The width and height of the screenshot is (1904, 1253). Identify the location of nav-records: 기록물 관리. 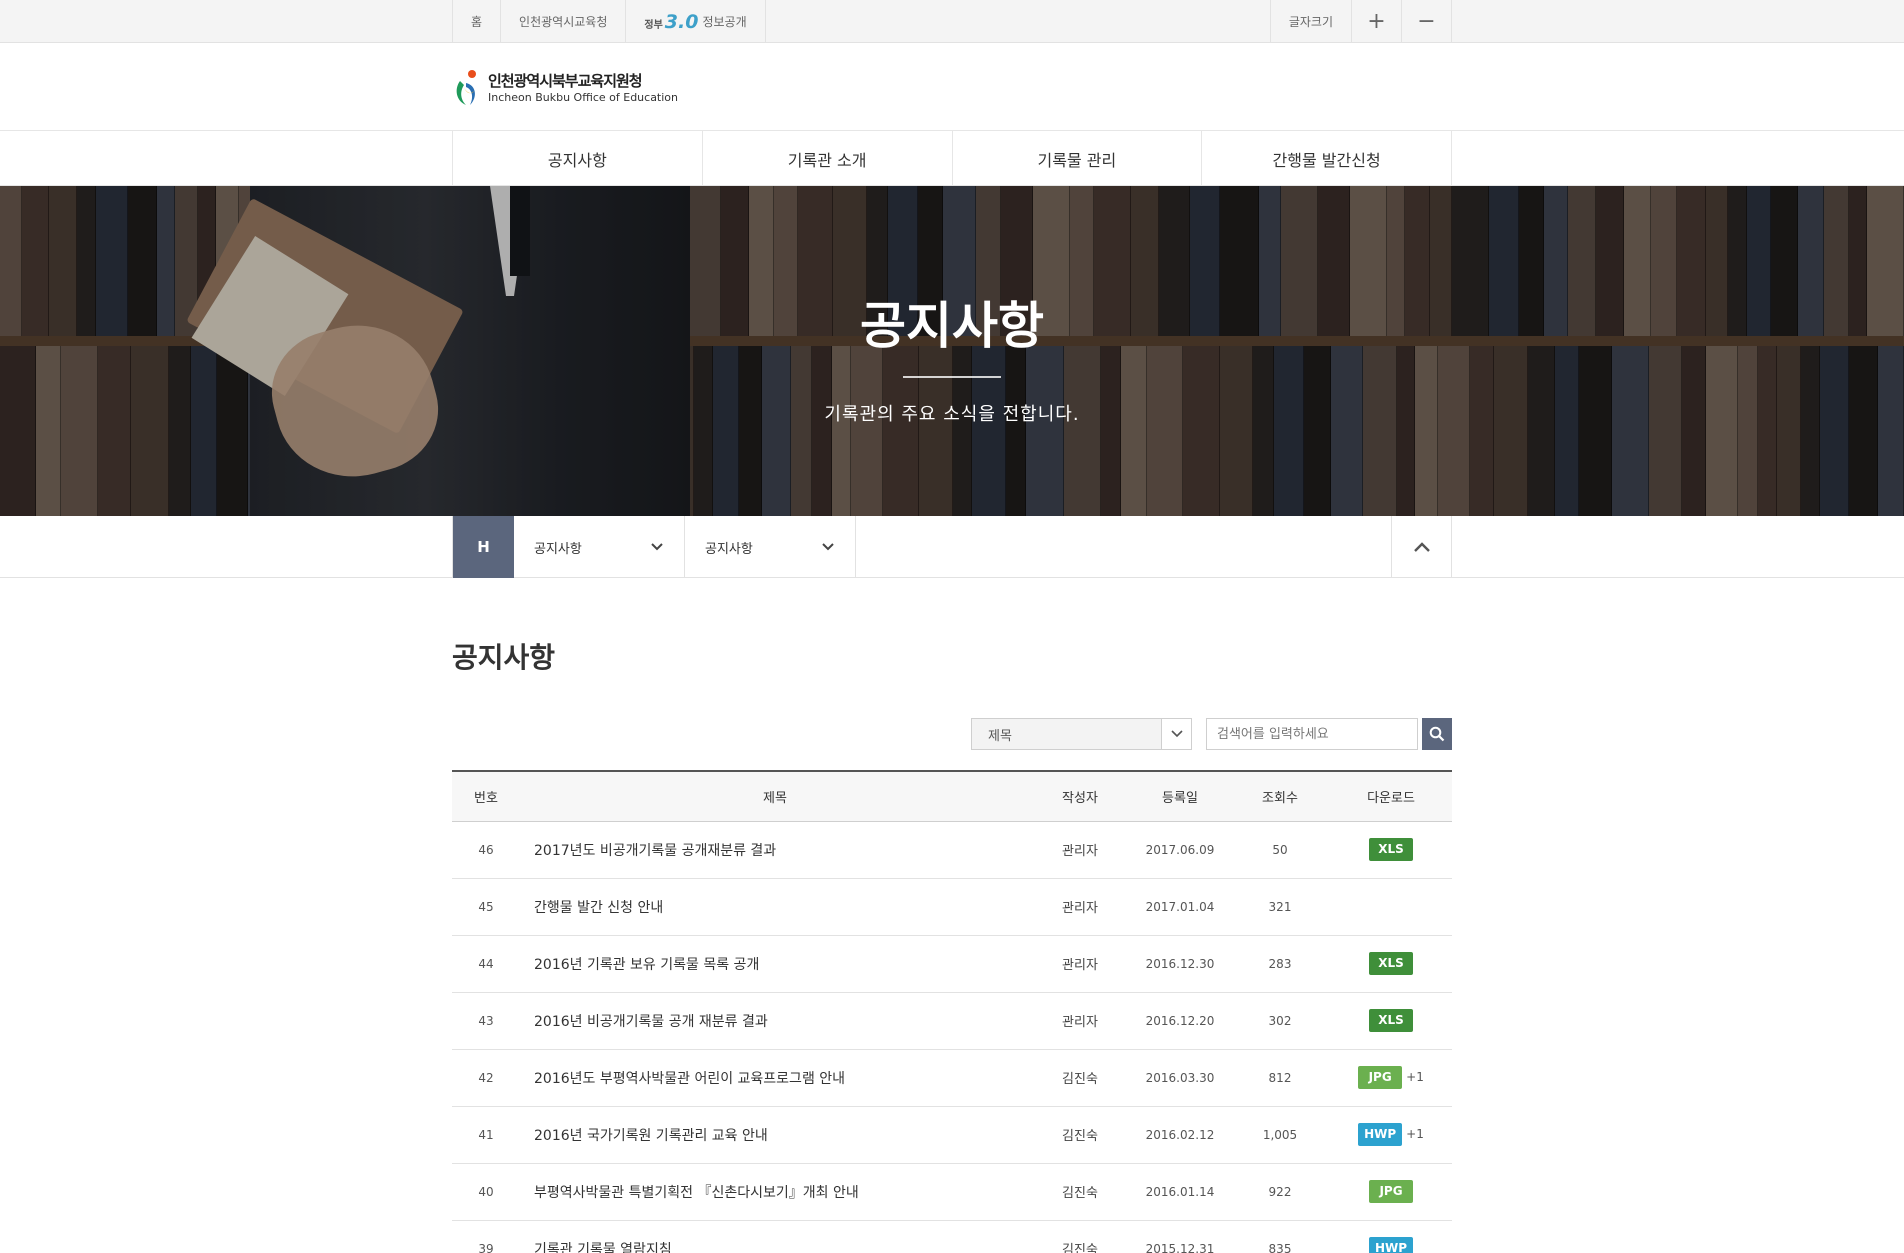
(1076, 158).